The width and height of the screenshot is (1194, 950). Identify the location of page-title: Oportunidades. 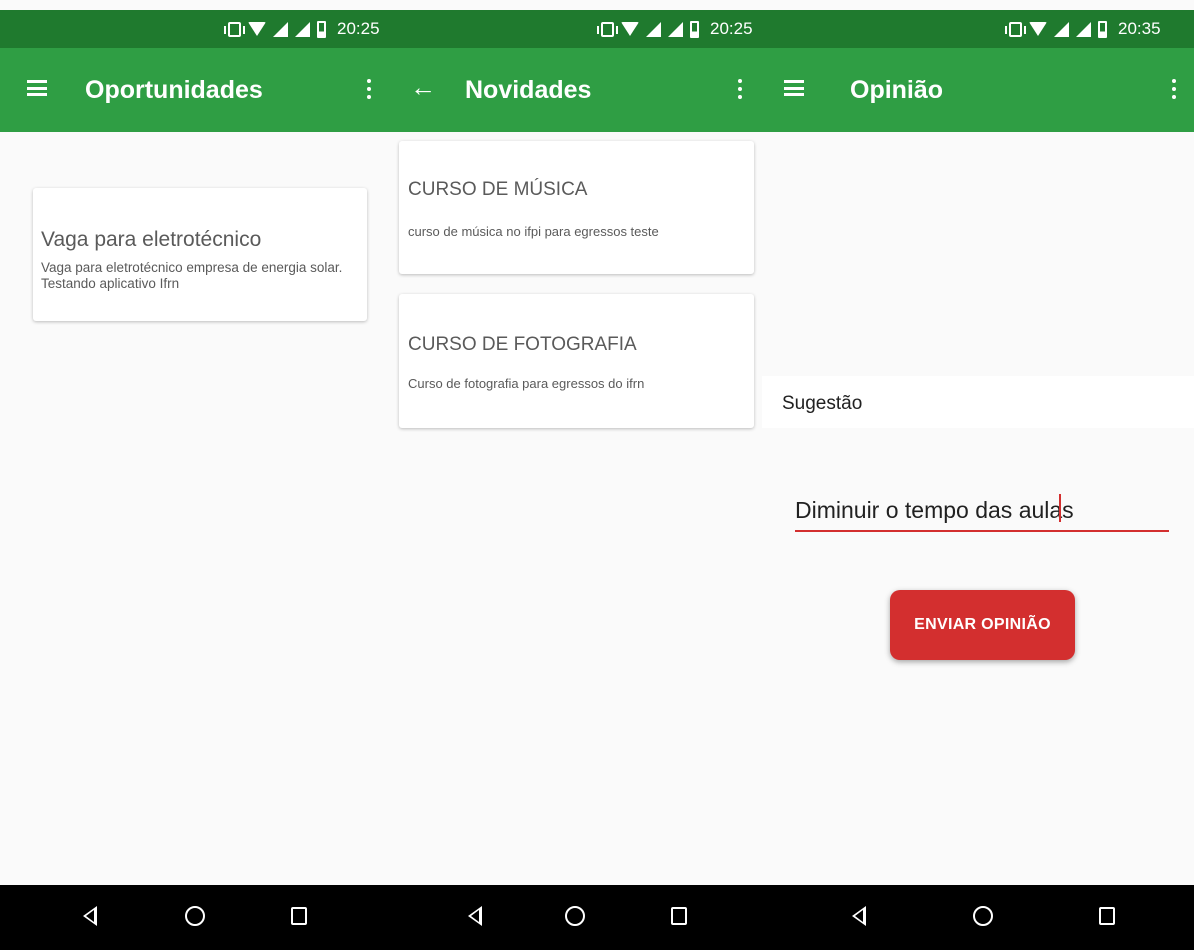
(174, 90).